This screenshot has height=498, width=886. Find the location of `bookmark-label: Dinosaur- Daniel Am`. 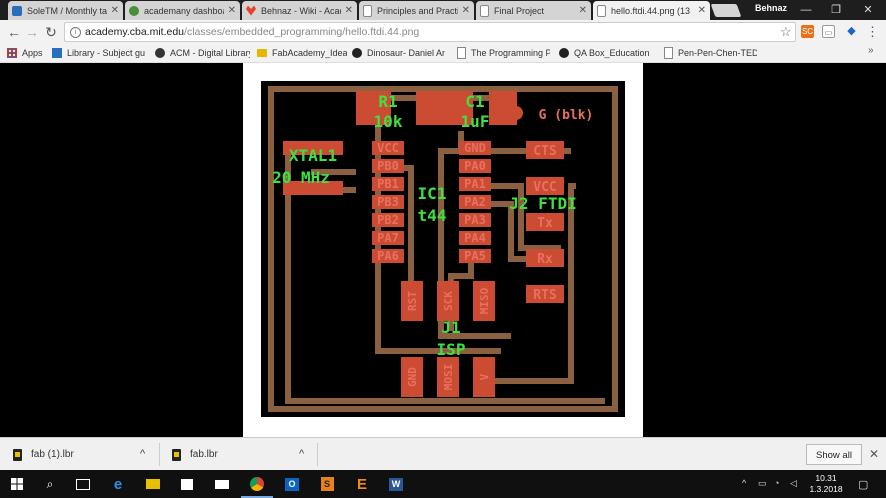

bookmark-label: Dinosaur- Daniel Am is located at coordinates (406, 53).